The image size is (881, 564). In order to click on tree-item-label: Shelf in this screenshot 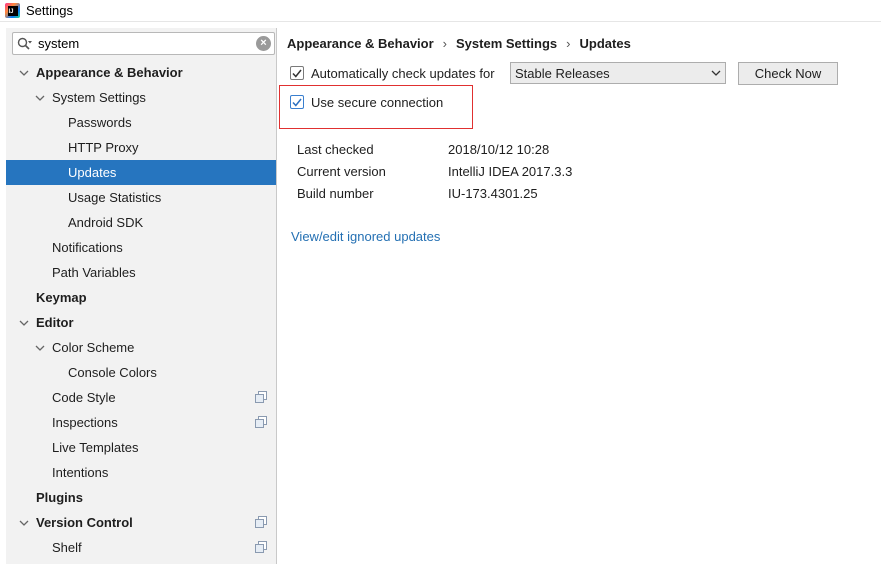, I will do `click(67, 547)`.